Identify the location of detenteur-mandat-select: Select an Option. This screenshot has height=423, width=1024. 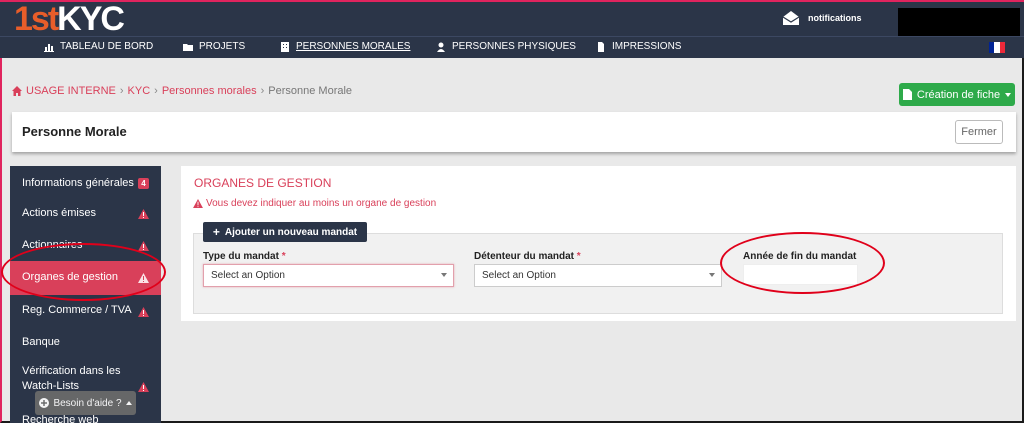
(598, 275).